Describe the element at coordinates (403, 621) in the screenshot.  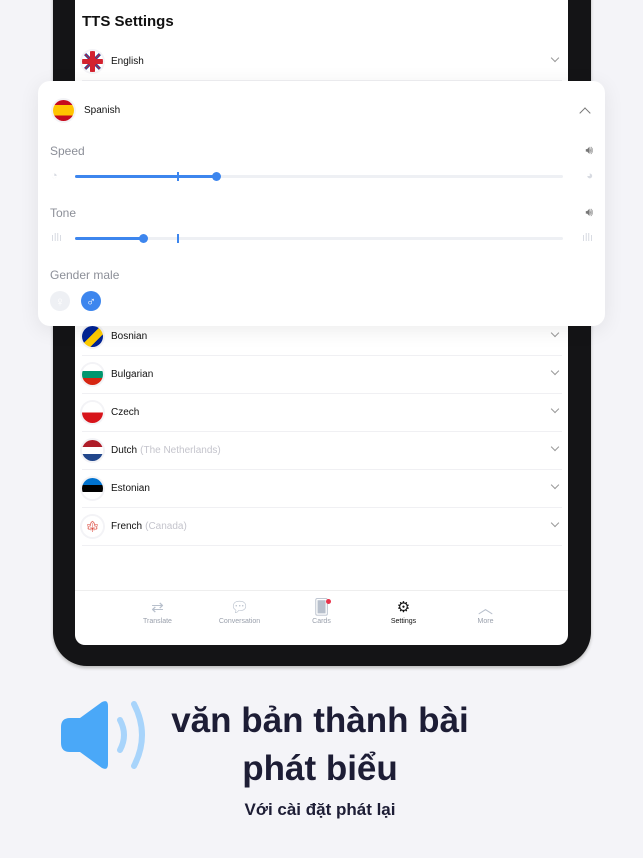
I see `tab-label: Settings` at that location.